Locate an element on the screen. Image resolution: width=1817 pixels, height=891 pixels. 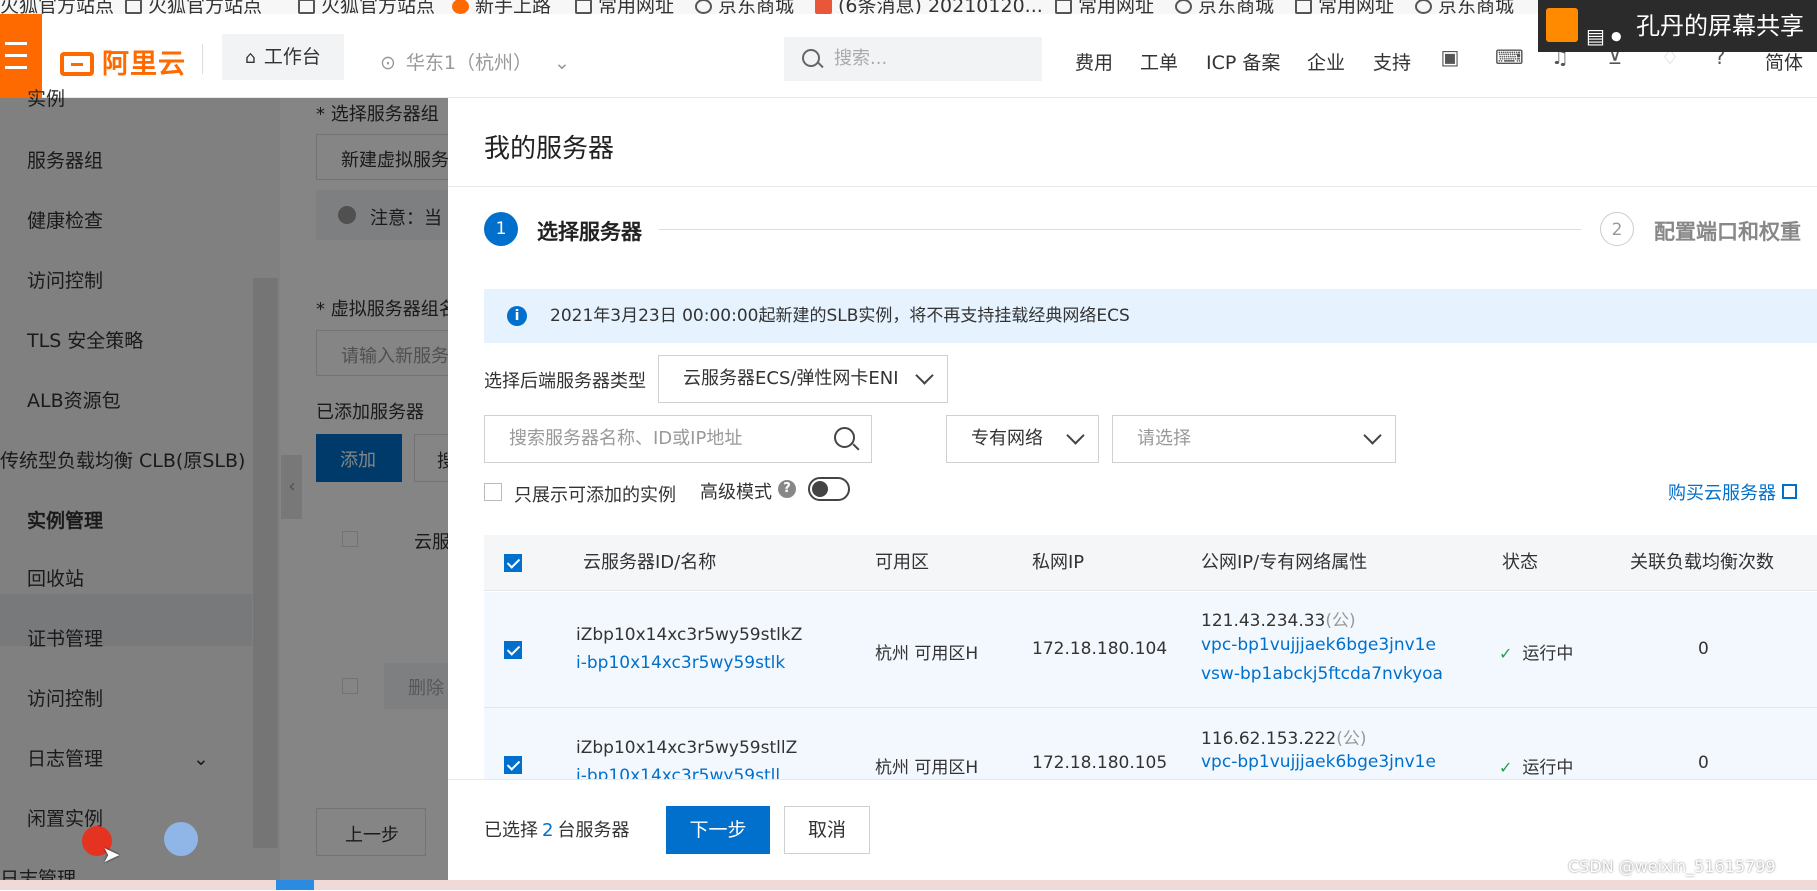
home-icon: ⌂ is located at coordinates (250, 58).